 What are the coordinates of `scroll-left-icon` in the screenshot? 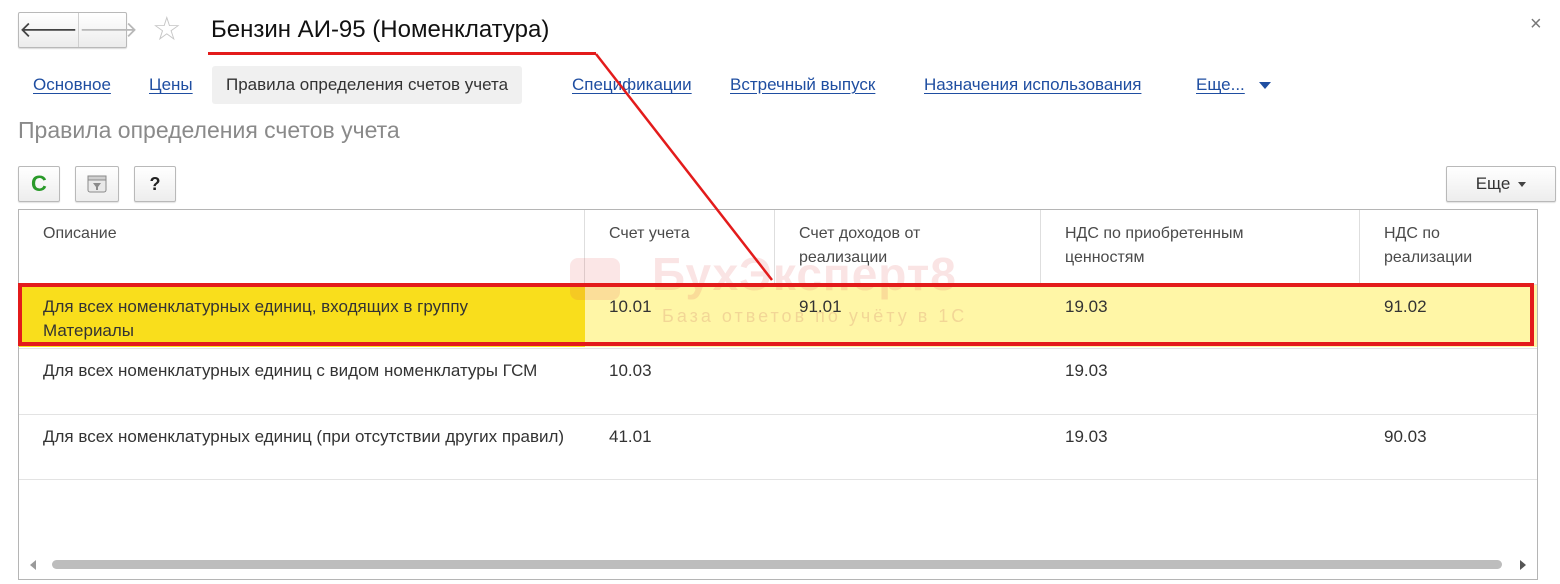 It's located at (33, 565).